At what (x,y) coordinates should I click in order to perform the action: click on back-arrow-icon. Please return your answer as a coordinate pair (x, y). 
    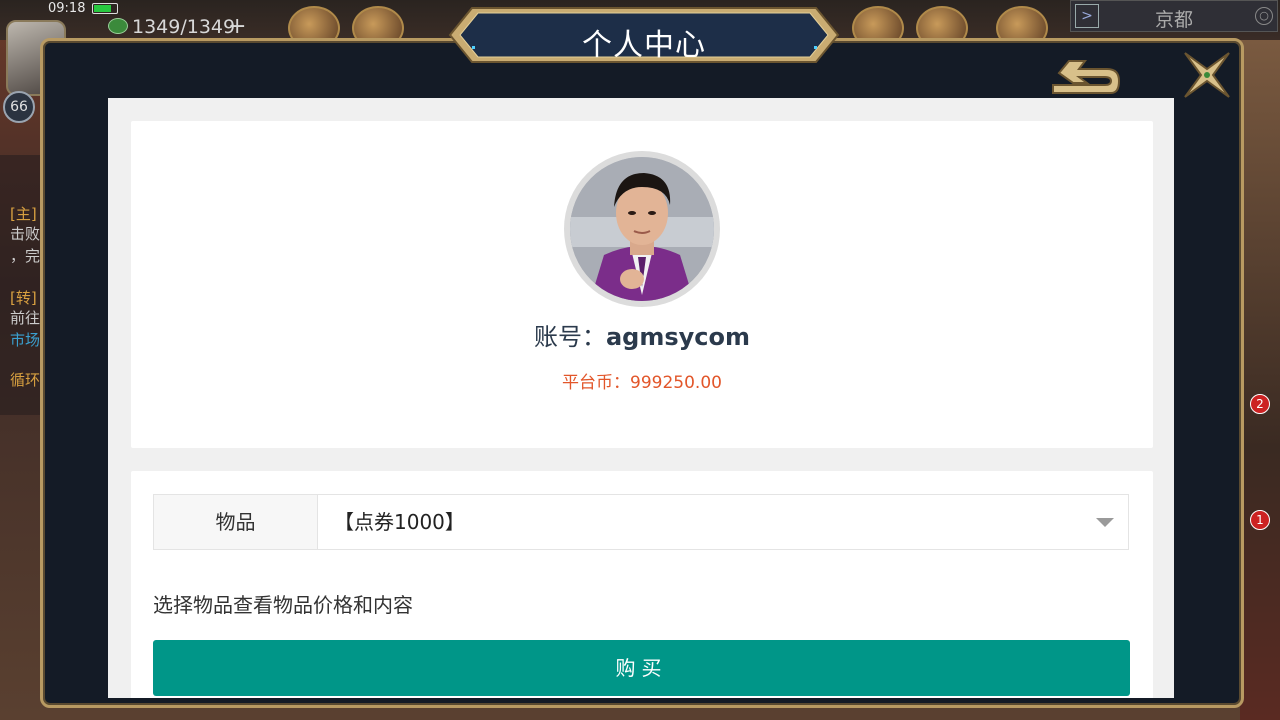
    Looking at the image, I should click on (1086, 77).